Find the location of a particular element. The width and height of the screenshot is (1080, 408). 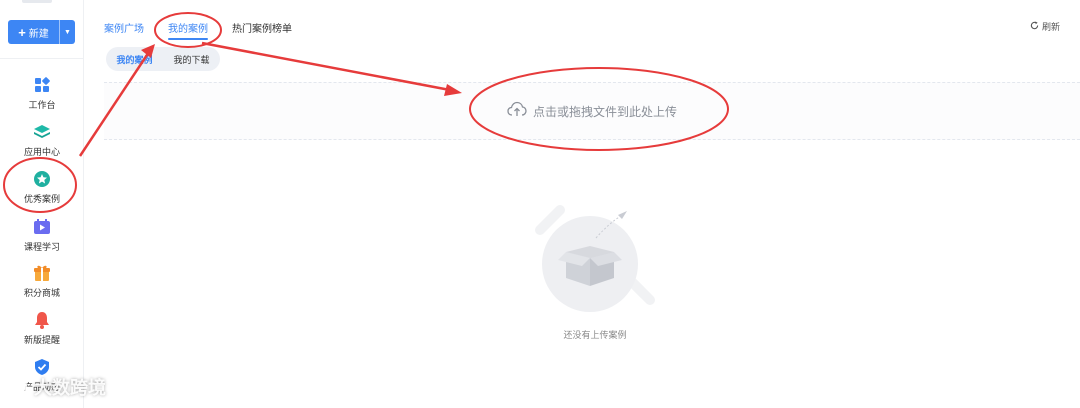

empty-illustration is located at coordinates (595, 260).